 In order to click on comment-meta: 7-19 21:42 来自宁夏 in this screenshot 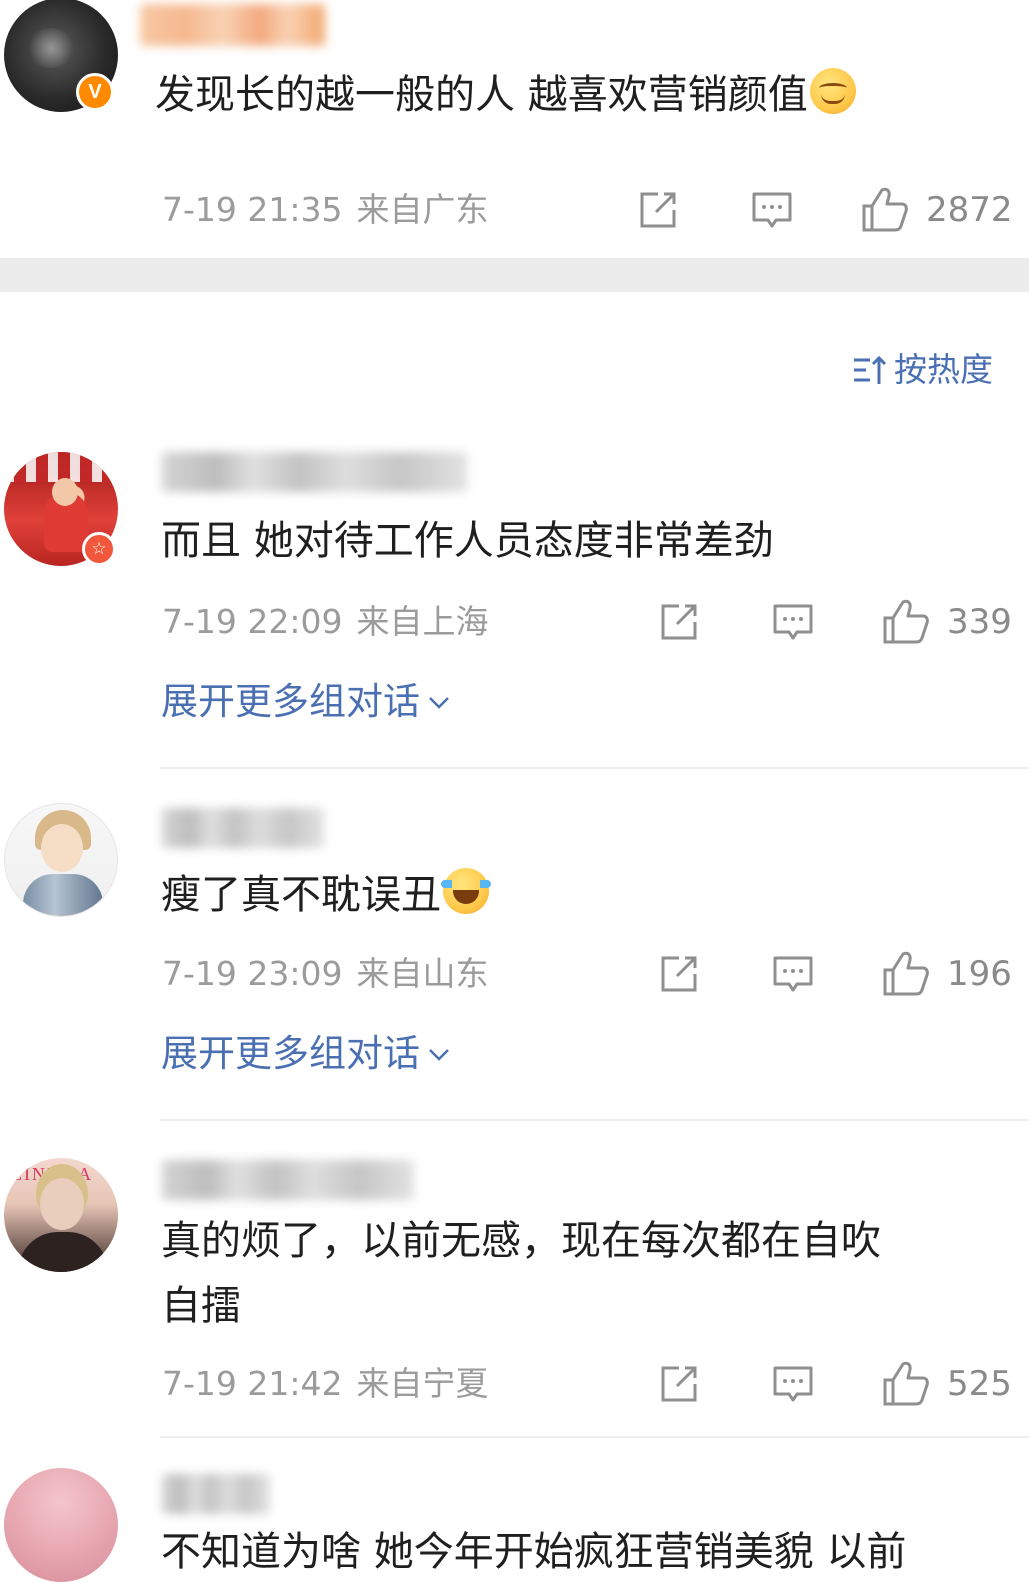, I will do `click(325, 1384)`.